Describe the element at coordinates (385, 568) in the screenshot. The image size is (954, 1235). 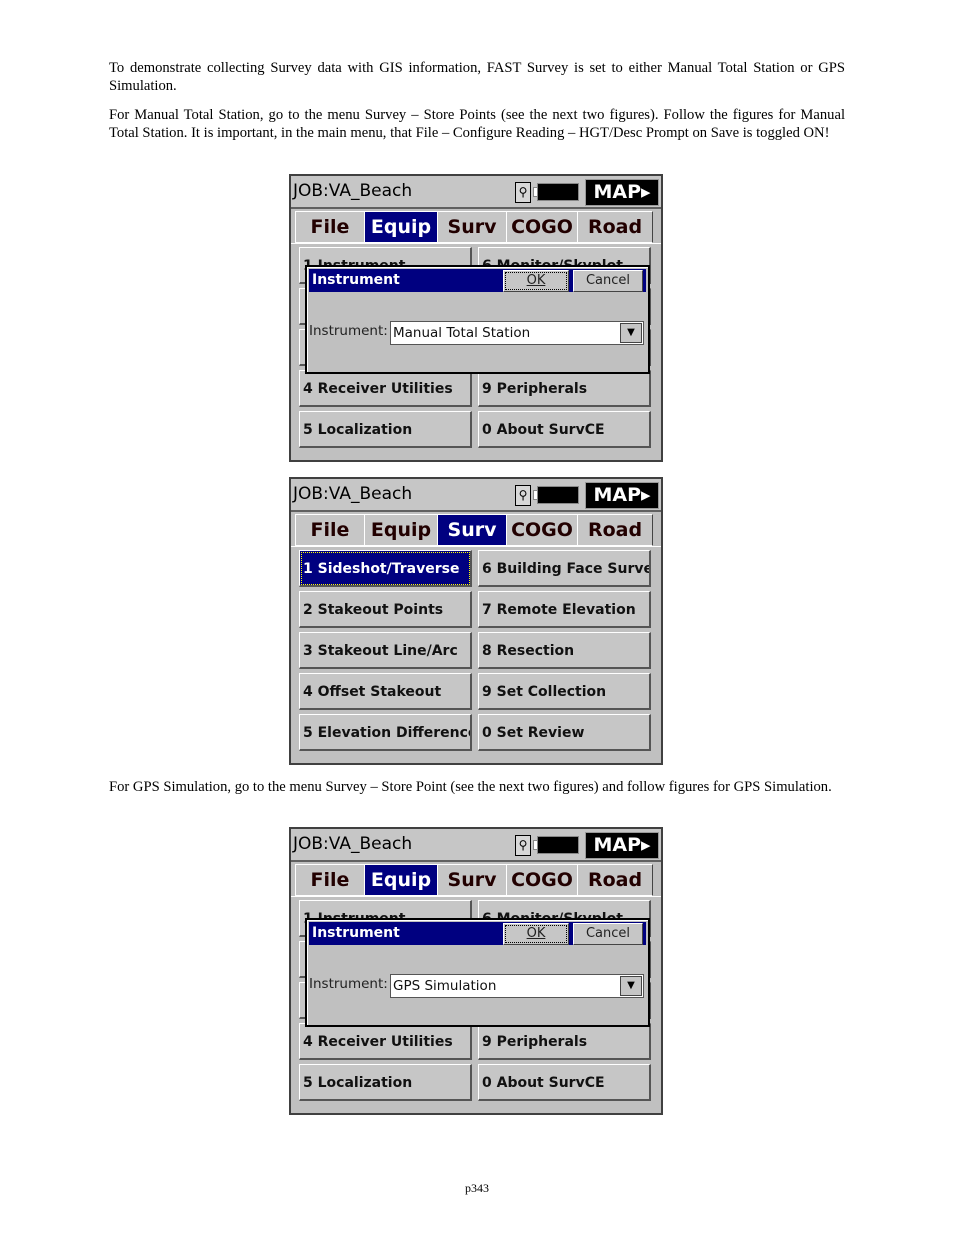
I see `menu-item: 1 Sideshot/Traverse` at that location.